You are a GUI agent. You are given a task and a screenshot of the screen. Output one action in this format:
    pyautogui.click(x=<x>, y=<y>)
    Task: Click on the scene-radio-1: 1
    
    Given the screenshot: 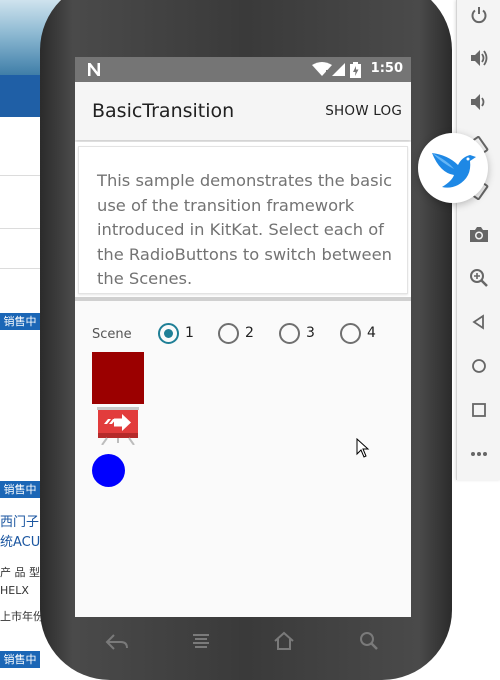 What is the action you would take?
    pyautogui.click(x=189, y=335)
    